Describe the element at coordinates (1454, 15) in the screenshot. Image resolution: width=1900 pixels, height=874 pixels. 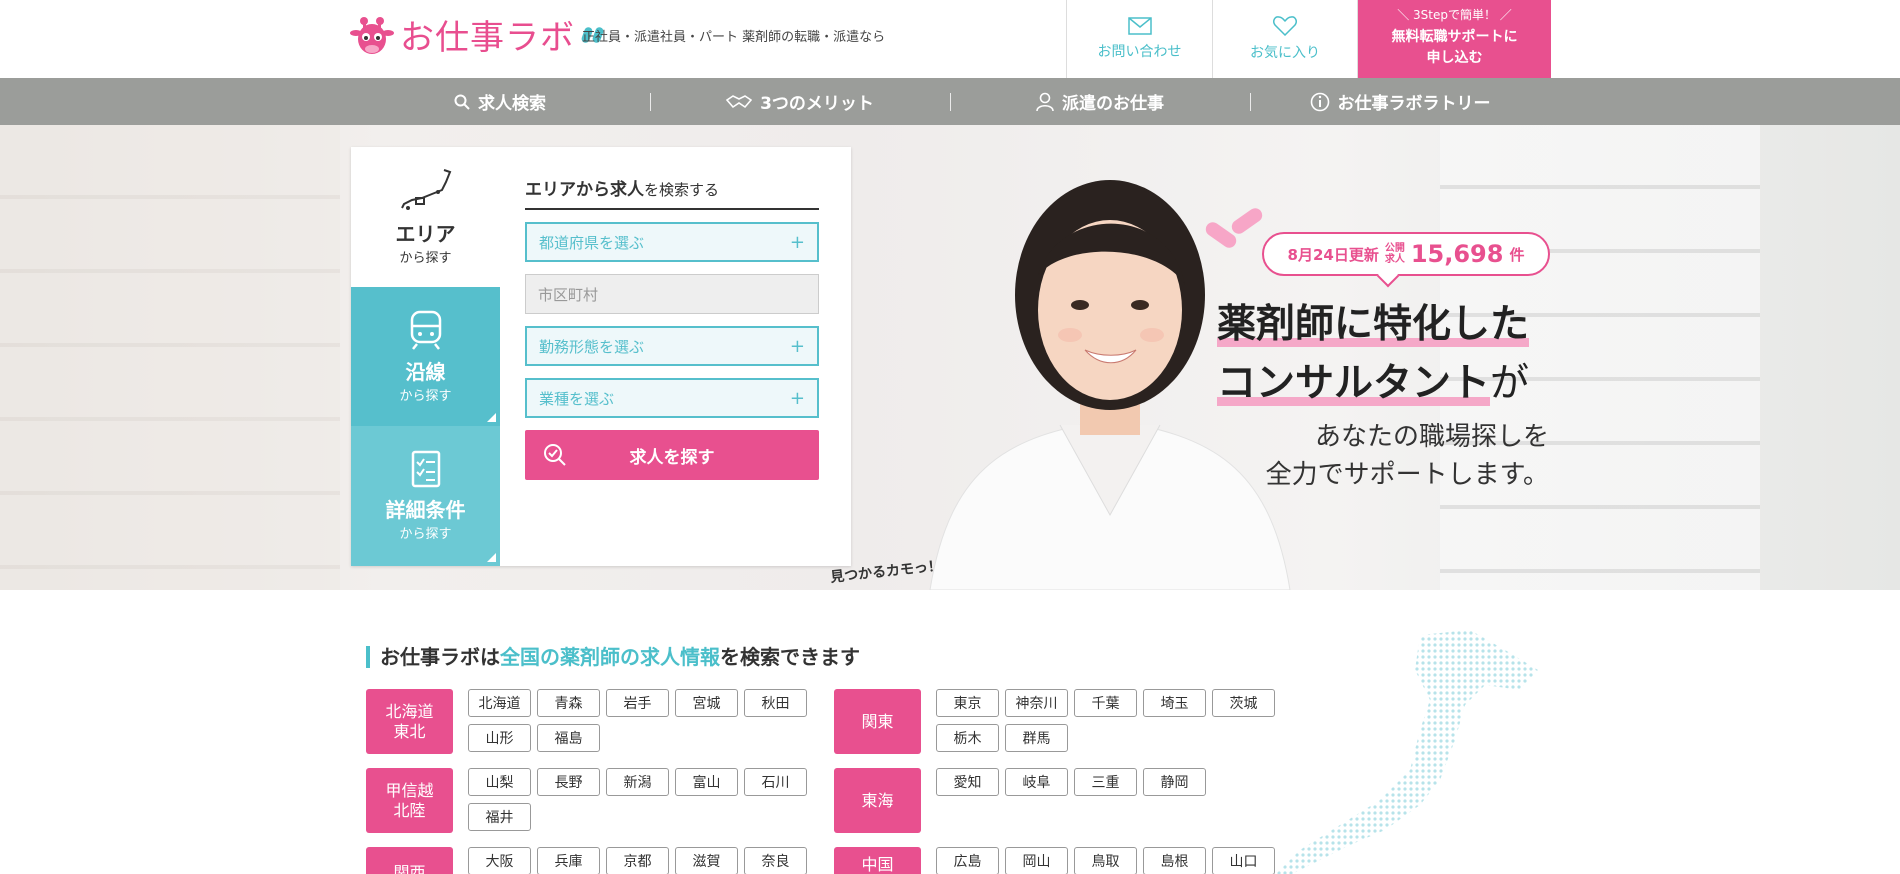
I see `cta-small-text: ＼ 3Stepで簡単！ ／` at that location.